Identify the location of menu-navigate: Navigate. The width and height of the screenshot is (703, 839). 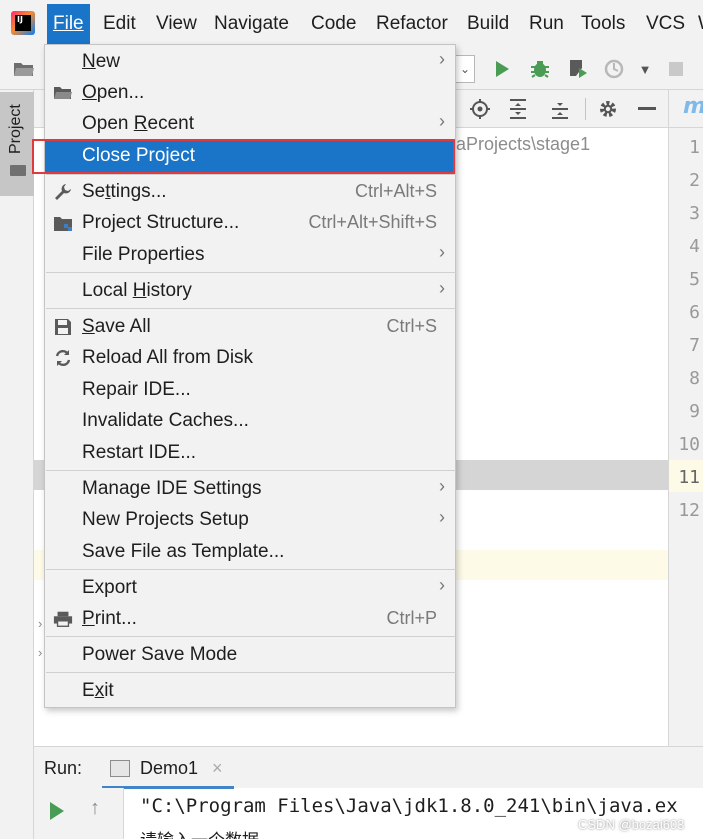
(251, 24).